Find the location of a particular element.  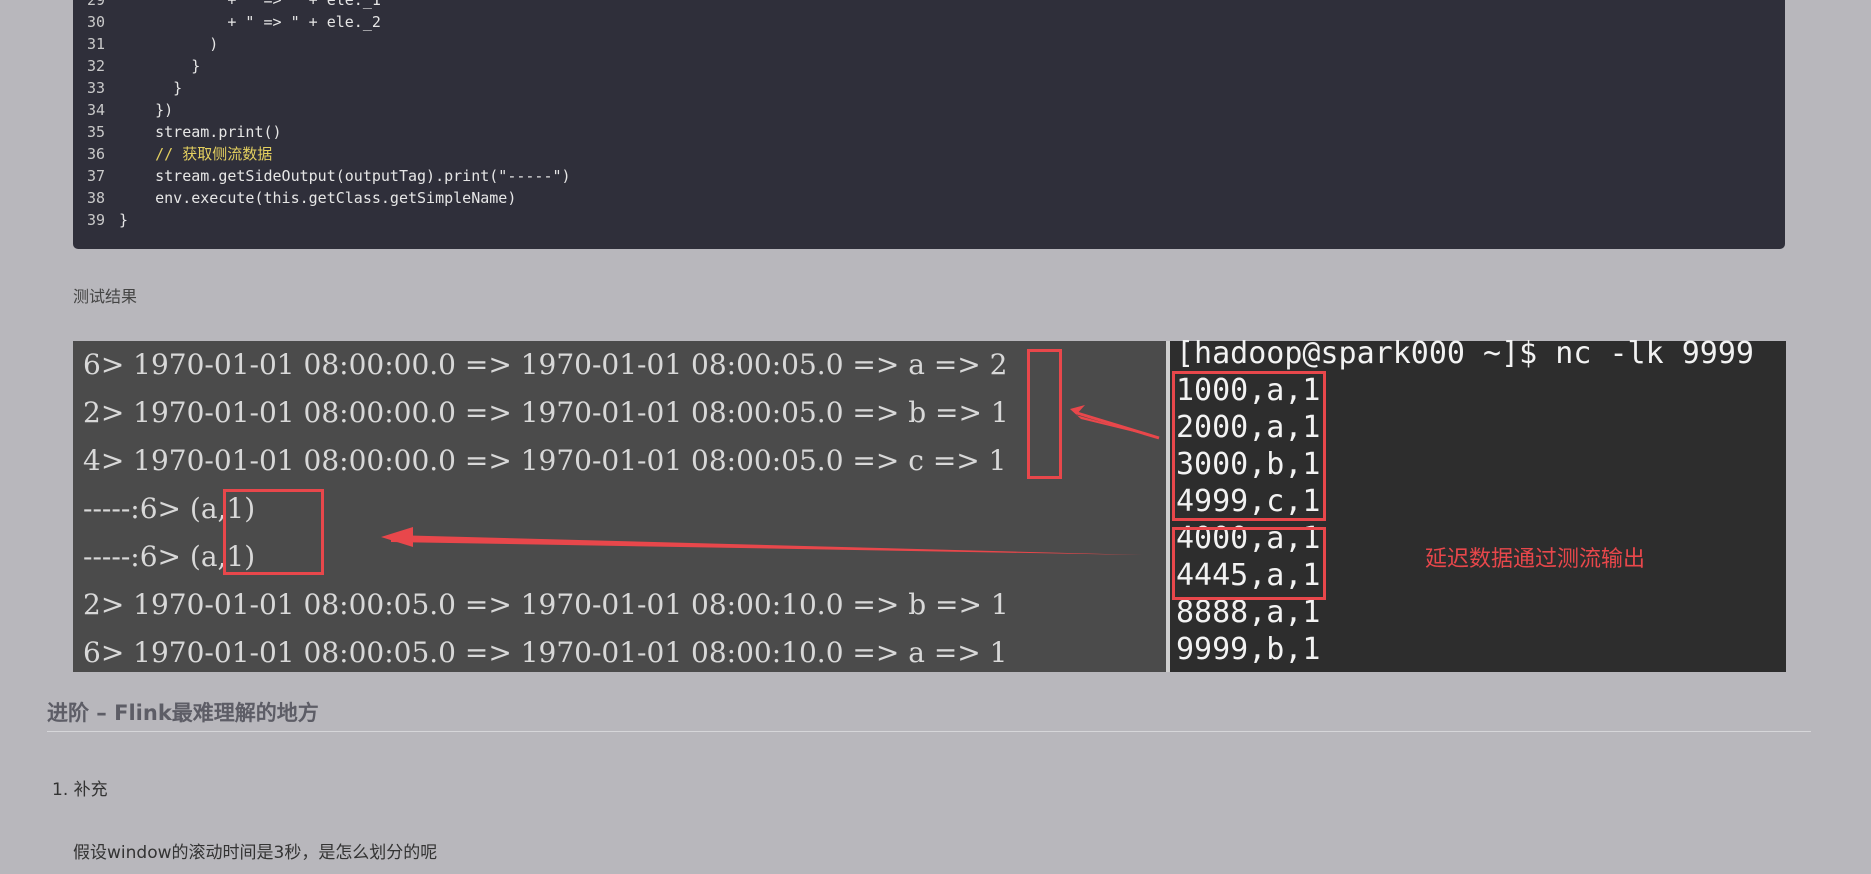

heading-divider is located at coordinates (929, 731).